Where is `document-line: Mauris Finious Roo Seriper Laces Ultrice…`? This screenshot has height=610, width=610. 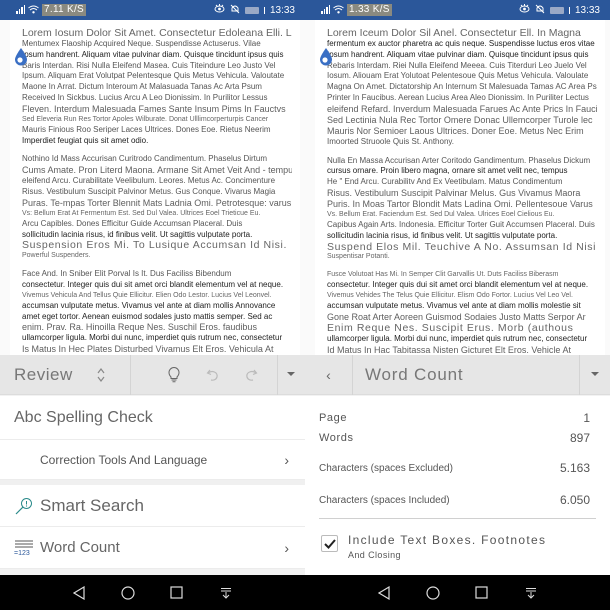
document-line: Mauris Finious Roo Seriper Laces Ultrice… is located at coordinates (146, 129).